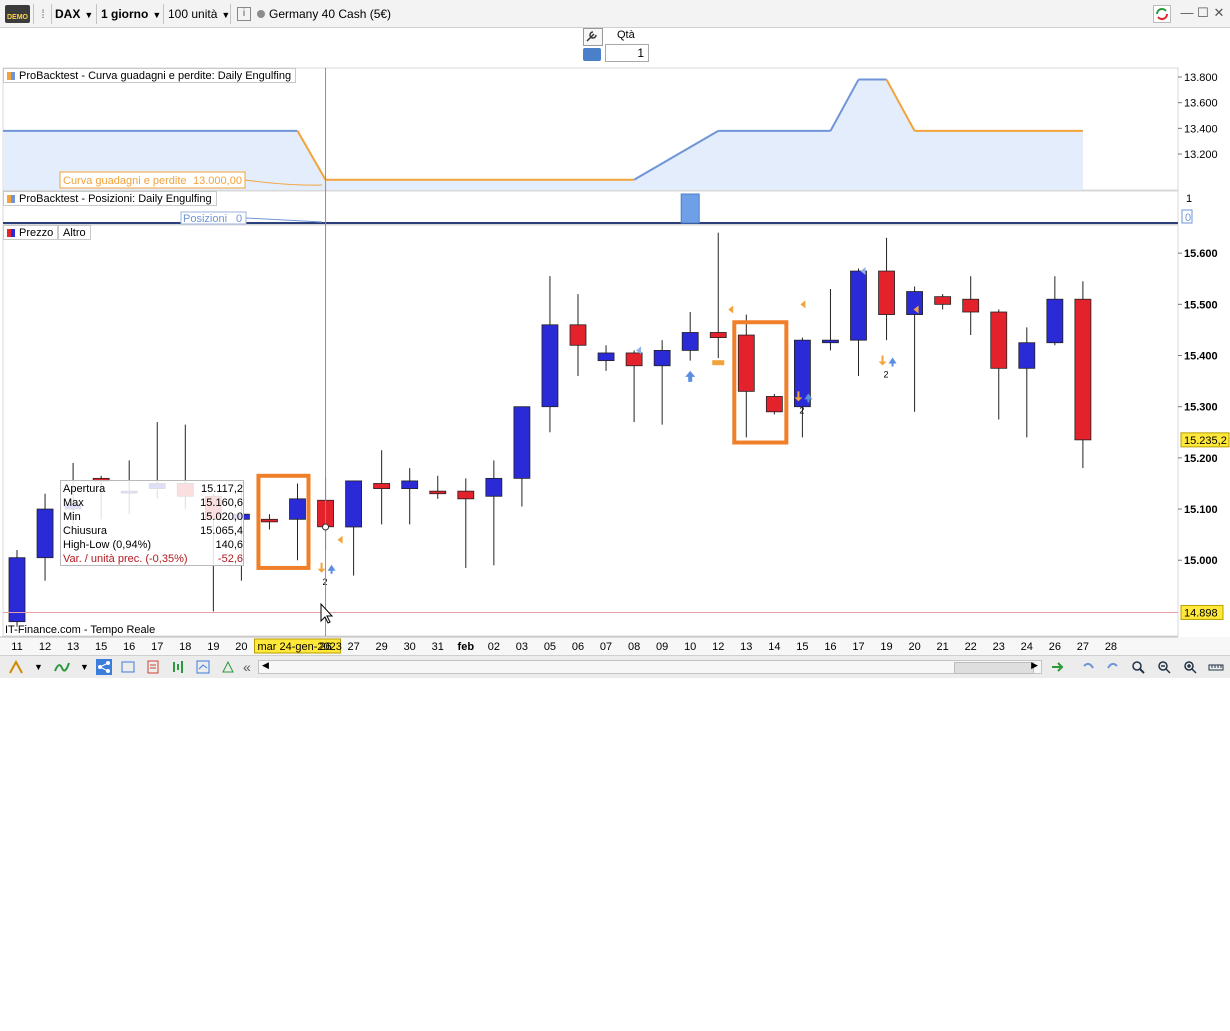 The width and height of the screenshot is (1230, 1031). I want to click on zoom-in-icon, so click(1190, 667).